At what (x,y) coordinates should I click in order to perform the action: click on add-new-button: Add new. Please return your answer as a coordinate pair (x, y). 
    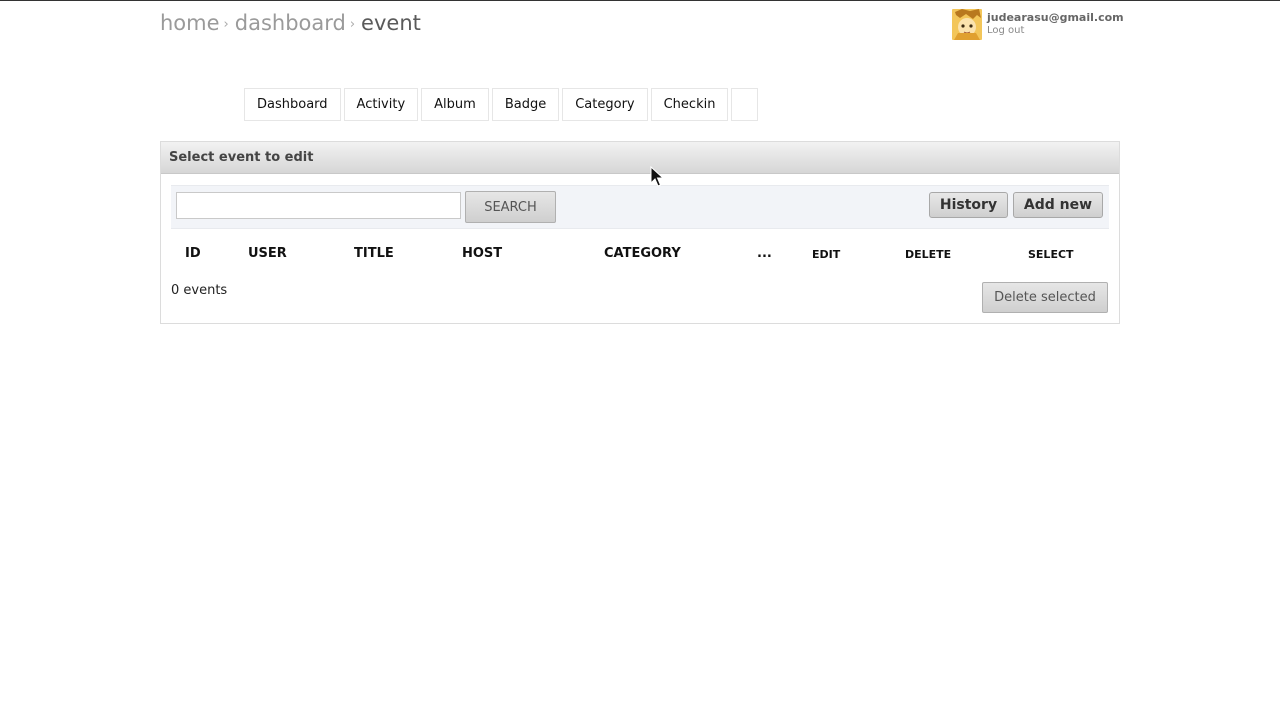
    Looking at the image, I should click on (1058, 205).